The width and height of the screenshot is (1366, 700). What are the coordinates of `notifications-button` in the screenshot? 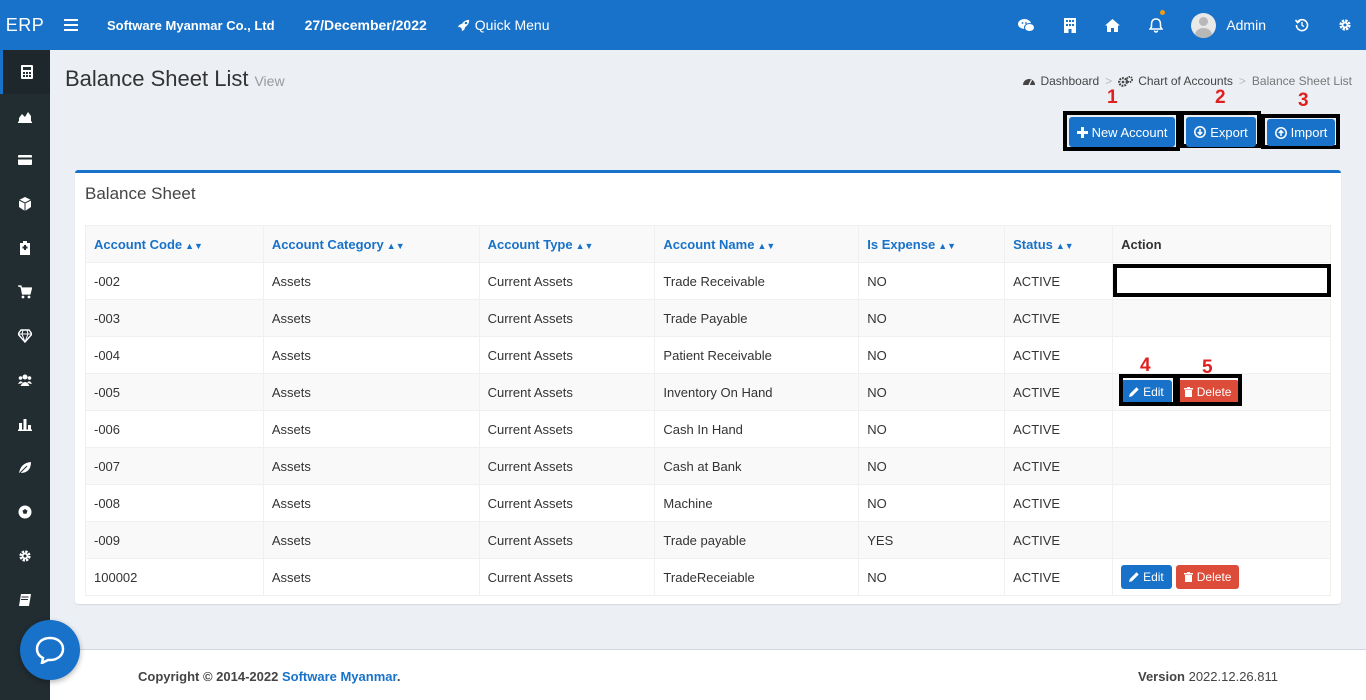 It's located at (1155, 25).